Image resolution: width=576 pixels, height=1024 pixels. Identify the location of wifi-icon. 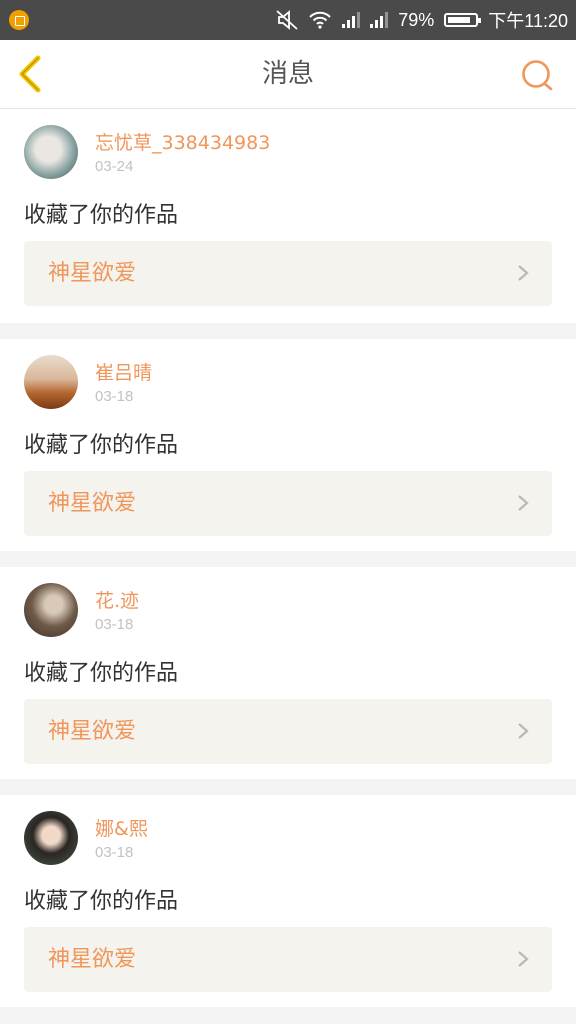
(320, 20).